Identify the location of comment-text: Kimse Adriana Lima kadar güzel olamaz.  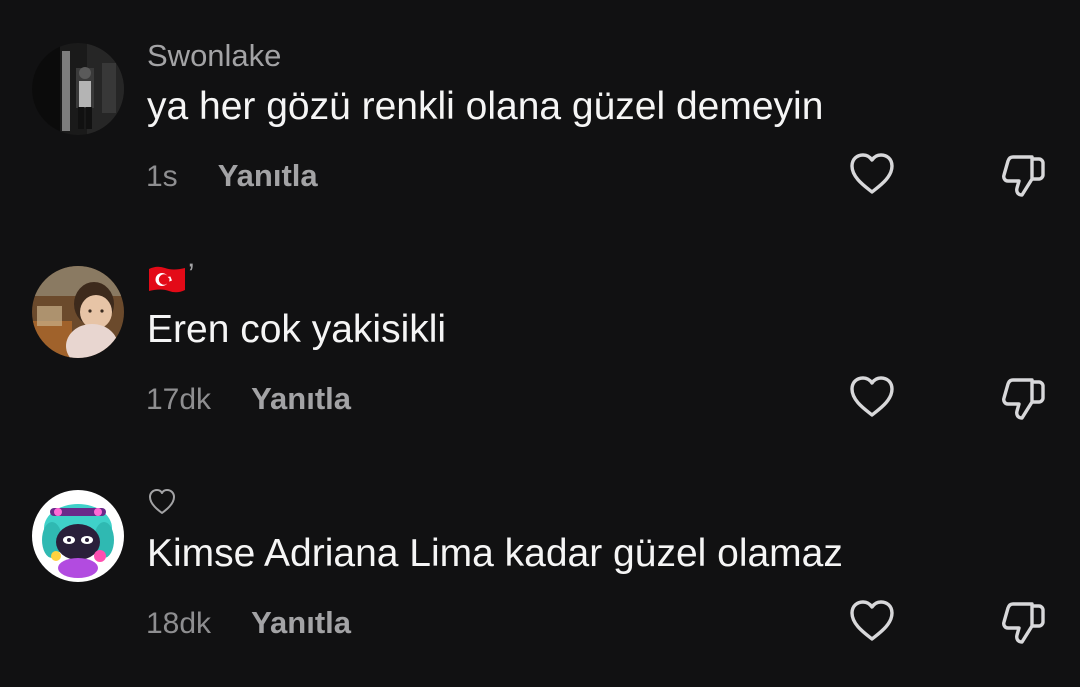
(495, 553).